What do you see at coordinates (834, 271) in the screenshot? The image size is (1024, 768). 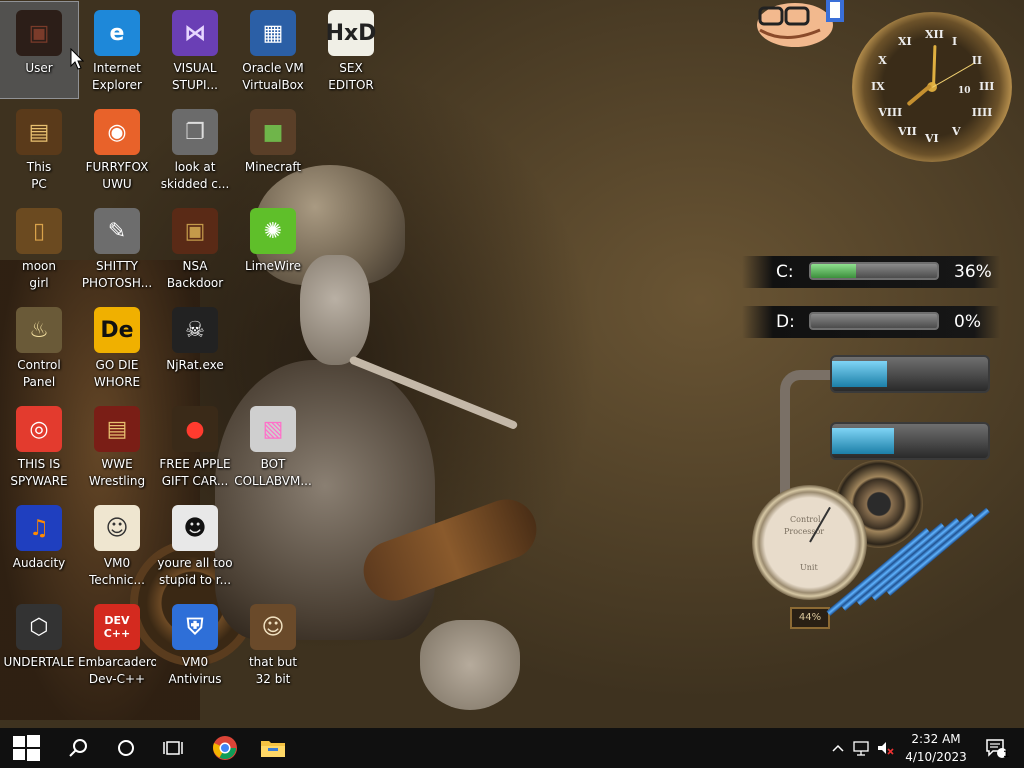 I see `drive-usage-fill` at bounding box center [834, 271].